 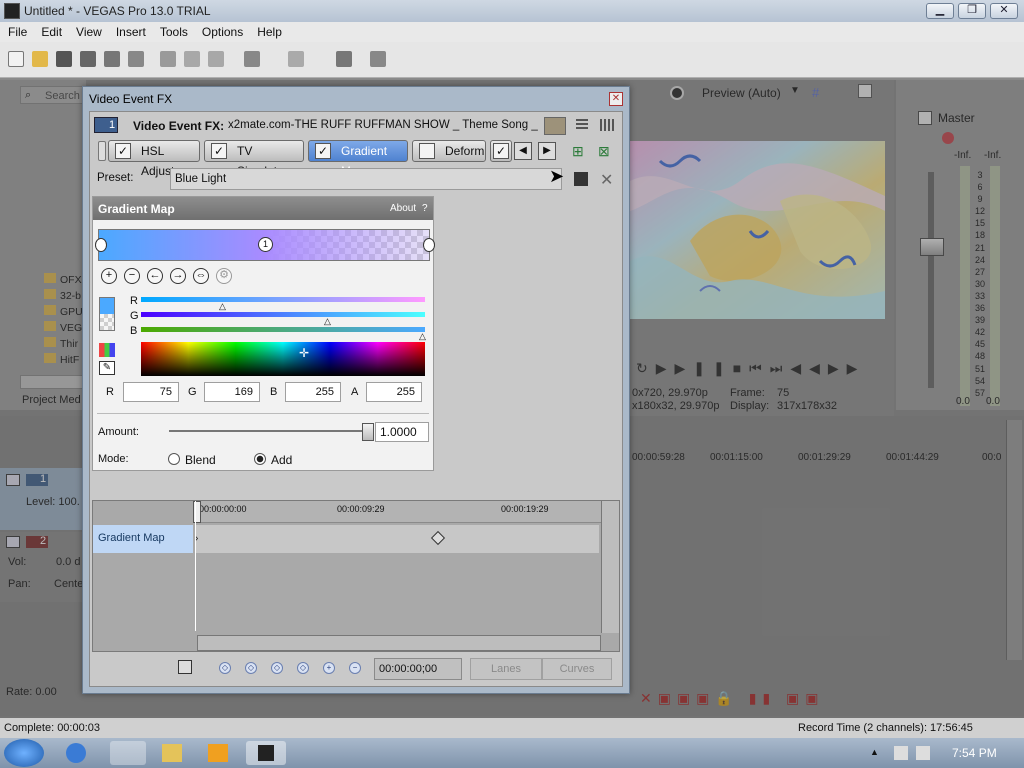 I want to click on chain-start-handle, so click(x=102, y=151).